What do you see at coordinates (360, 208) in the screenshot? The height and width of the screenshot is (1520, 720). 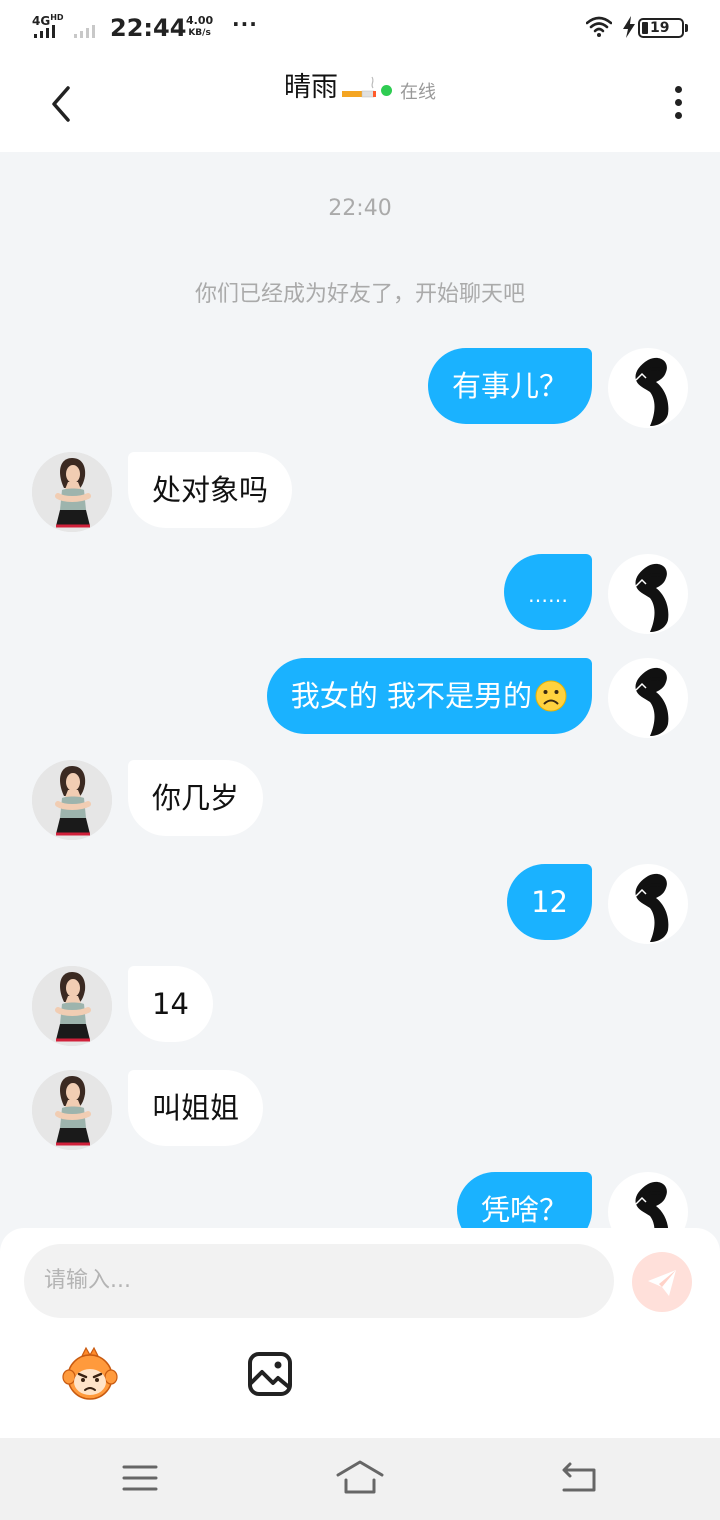 I see `chat-timestamp: 22:40` at bounding box center [360, 208].